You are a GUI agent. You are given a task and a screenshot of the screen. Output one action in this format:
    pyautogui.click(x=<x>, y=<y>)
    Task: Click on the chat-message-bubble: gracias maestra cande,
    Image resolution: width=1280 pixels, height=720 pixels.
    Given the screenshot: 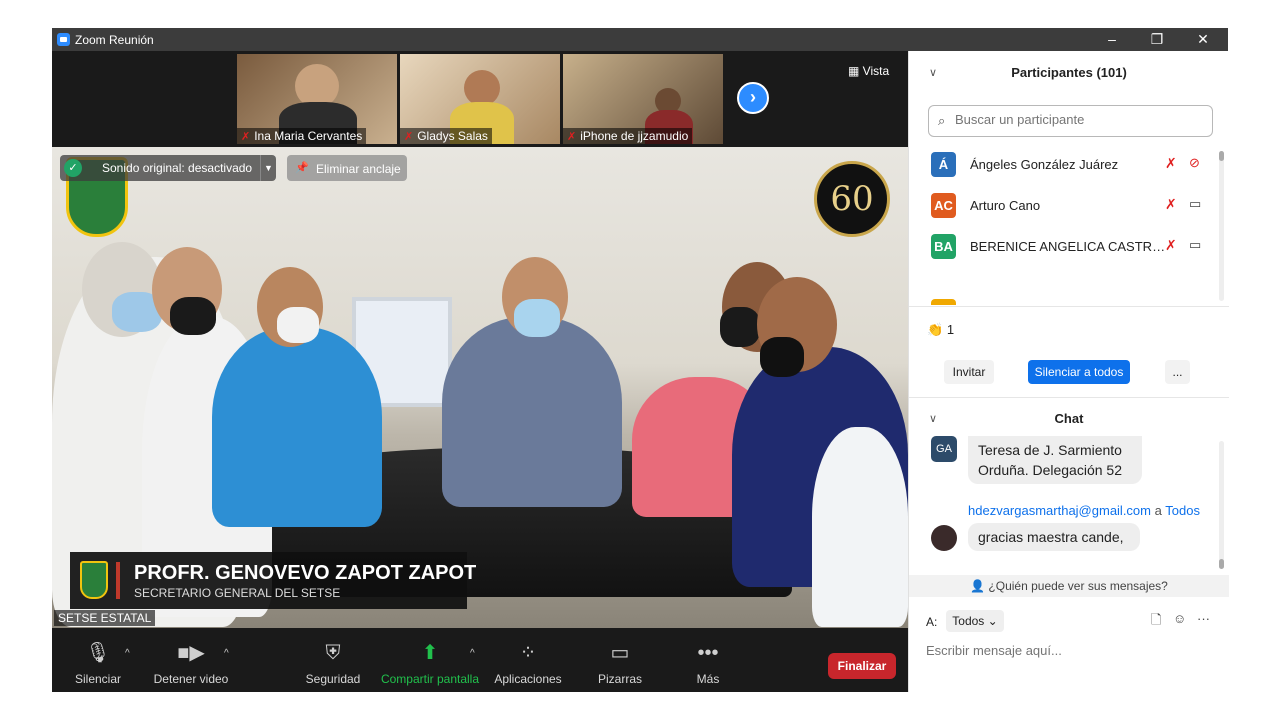 What is the action you would take?
    pyautogui.click(x=1054, y=537)
    